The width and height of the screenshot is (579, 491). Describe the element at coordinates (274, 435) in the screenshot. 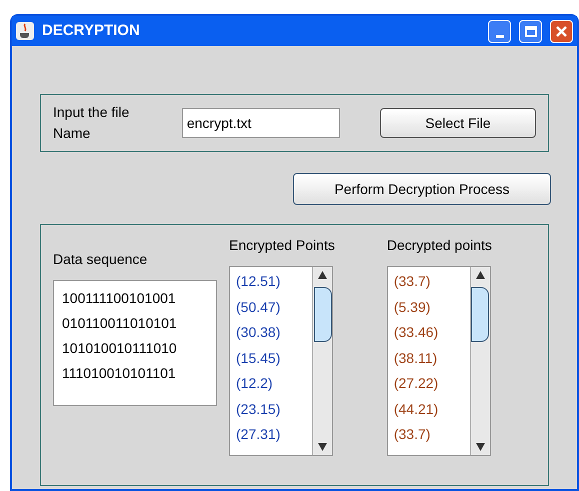

I see `point-item: (27.31)` at that location.